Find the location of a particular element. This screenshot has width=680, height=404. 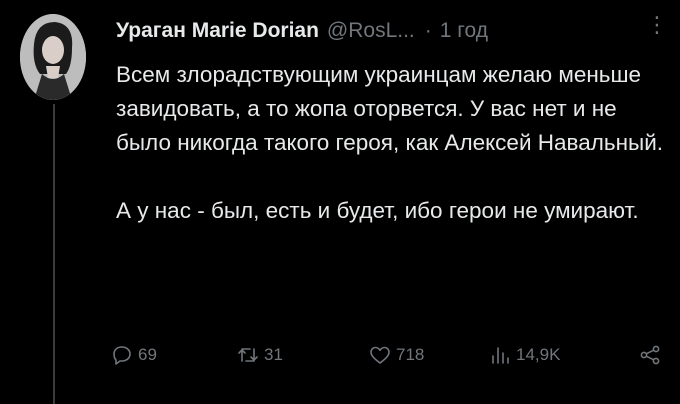

tweet-actions: 69 31 718 14,9K is located at coordinates (388, 355).